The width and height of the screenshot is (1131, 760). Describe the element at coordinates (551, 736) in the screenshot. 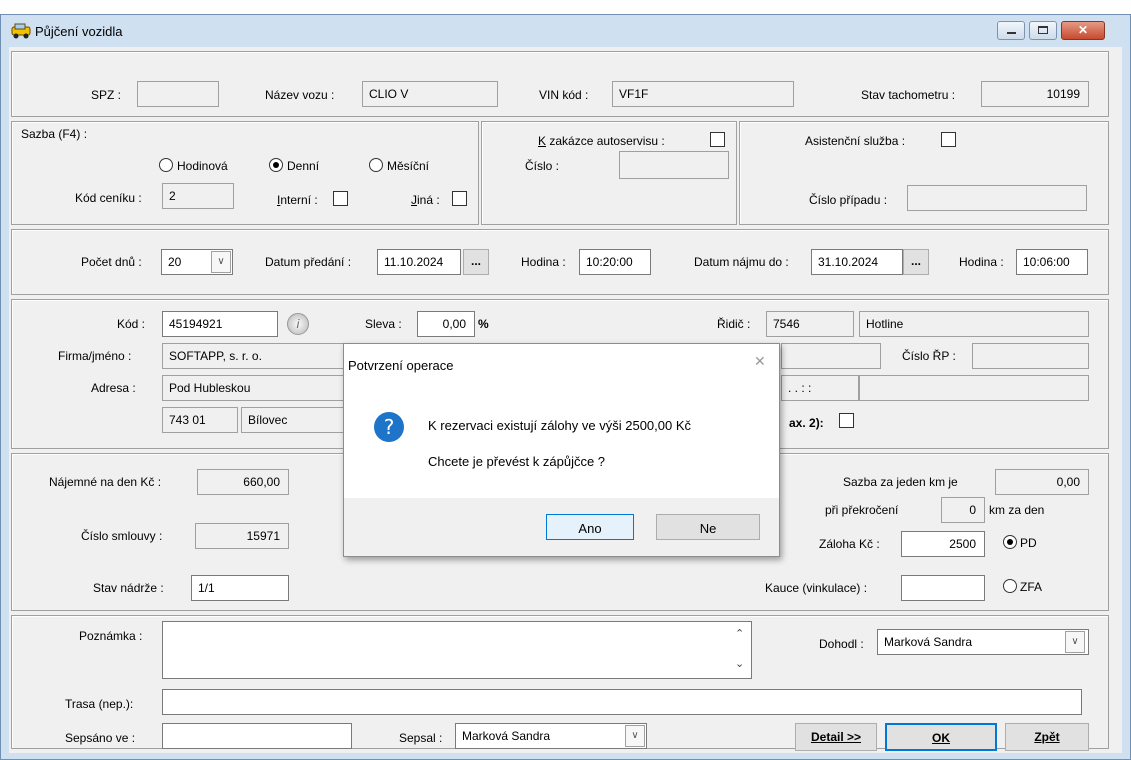

I see `written-by-field: Marková Sandra` at that location.